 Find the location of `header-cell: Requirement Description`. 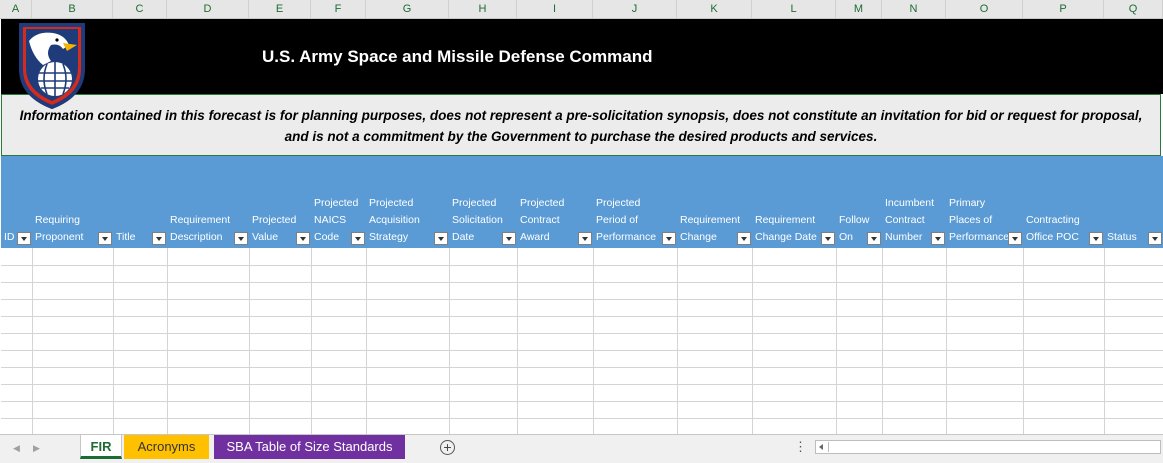

header-cell: Requirement Description is located at coordinates (209, 202).